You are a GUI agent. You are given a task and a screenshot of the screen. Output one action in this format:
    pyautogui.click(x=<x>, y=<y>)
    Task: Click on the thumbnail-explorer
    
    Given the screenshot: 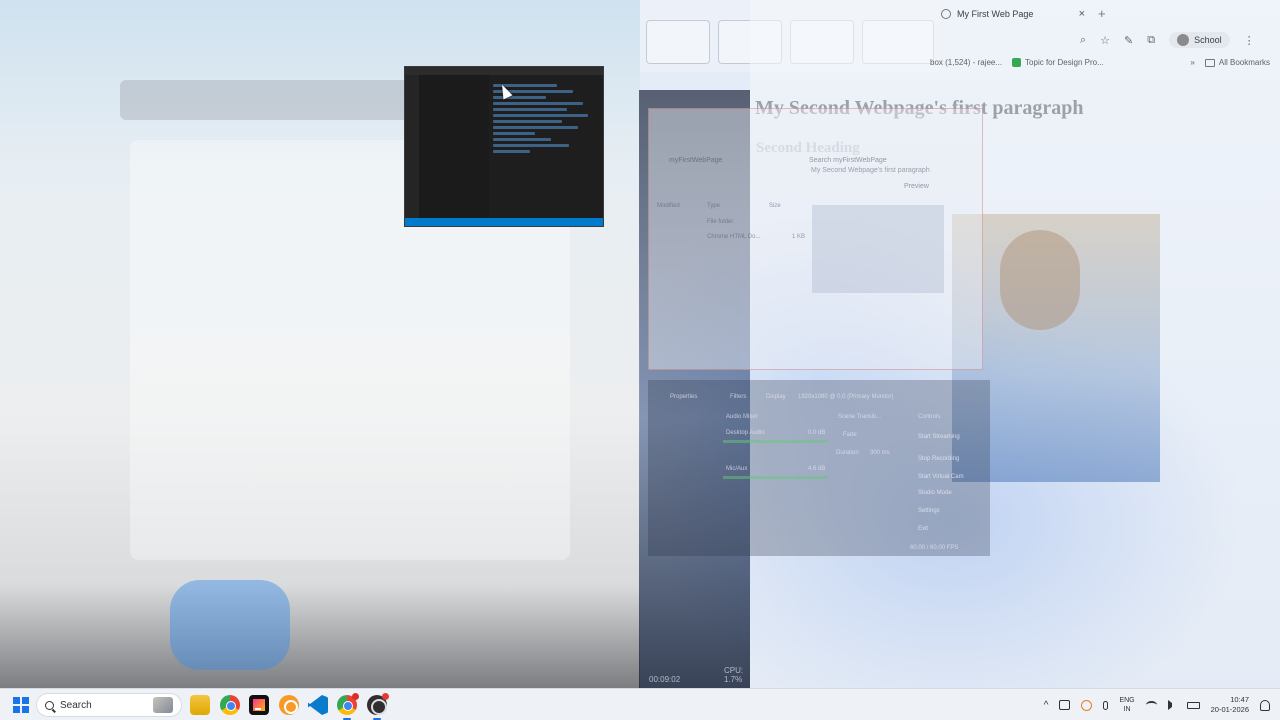 What is the action you would take?
    pyautogui.click(x=454, y=146)
    